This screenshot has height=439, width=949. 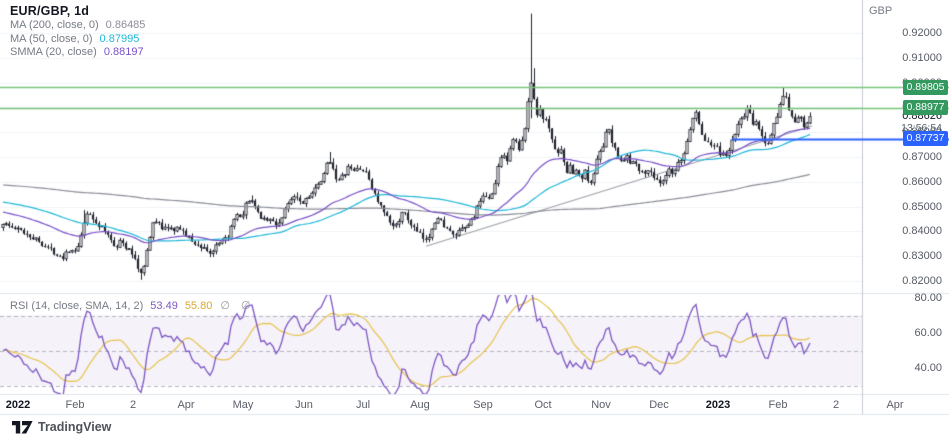 What do you see at coordinates (304, 405) in the screenshot?
I see `time-axis-label: Jun` at bounding box center [304, 405].